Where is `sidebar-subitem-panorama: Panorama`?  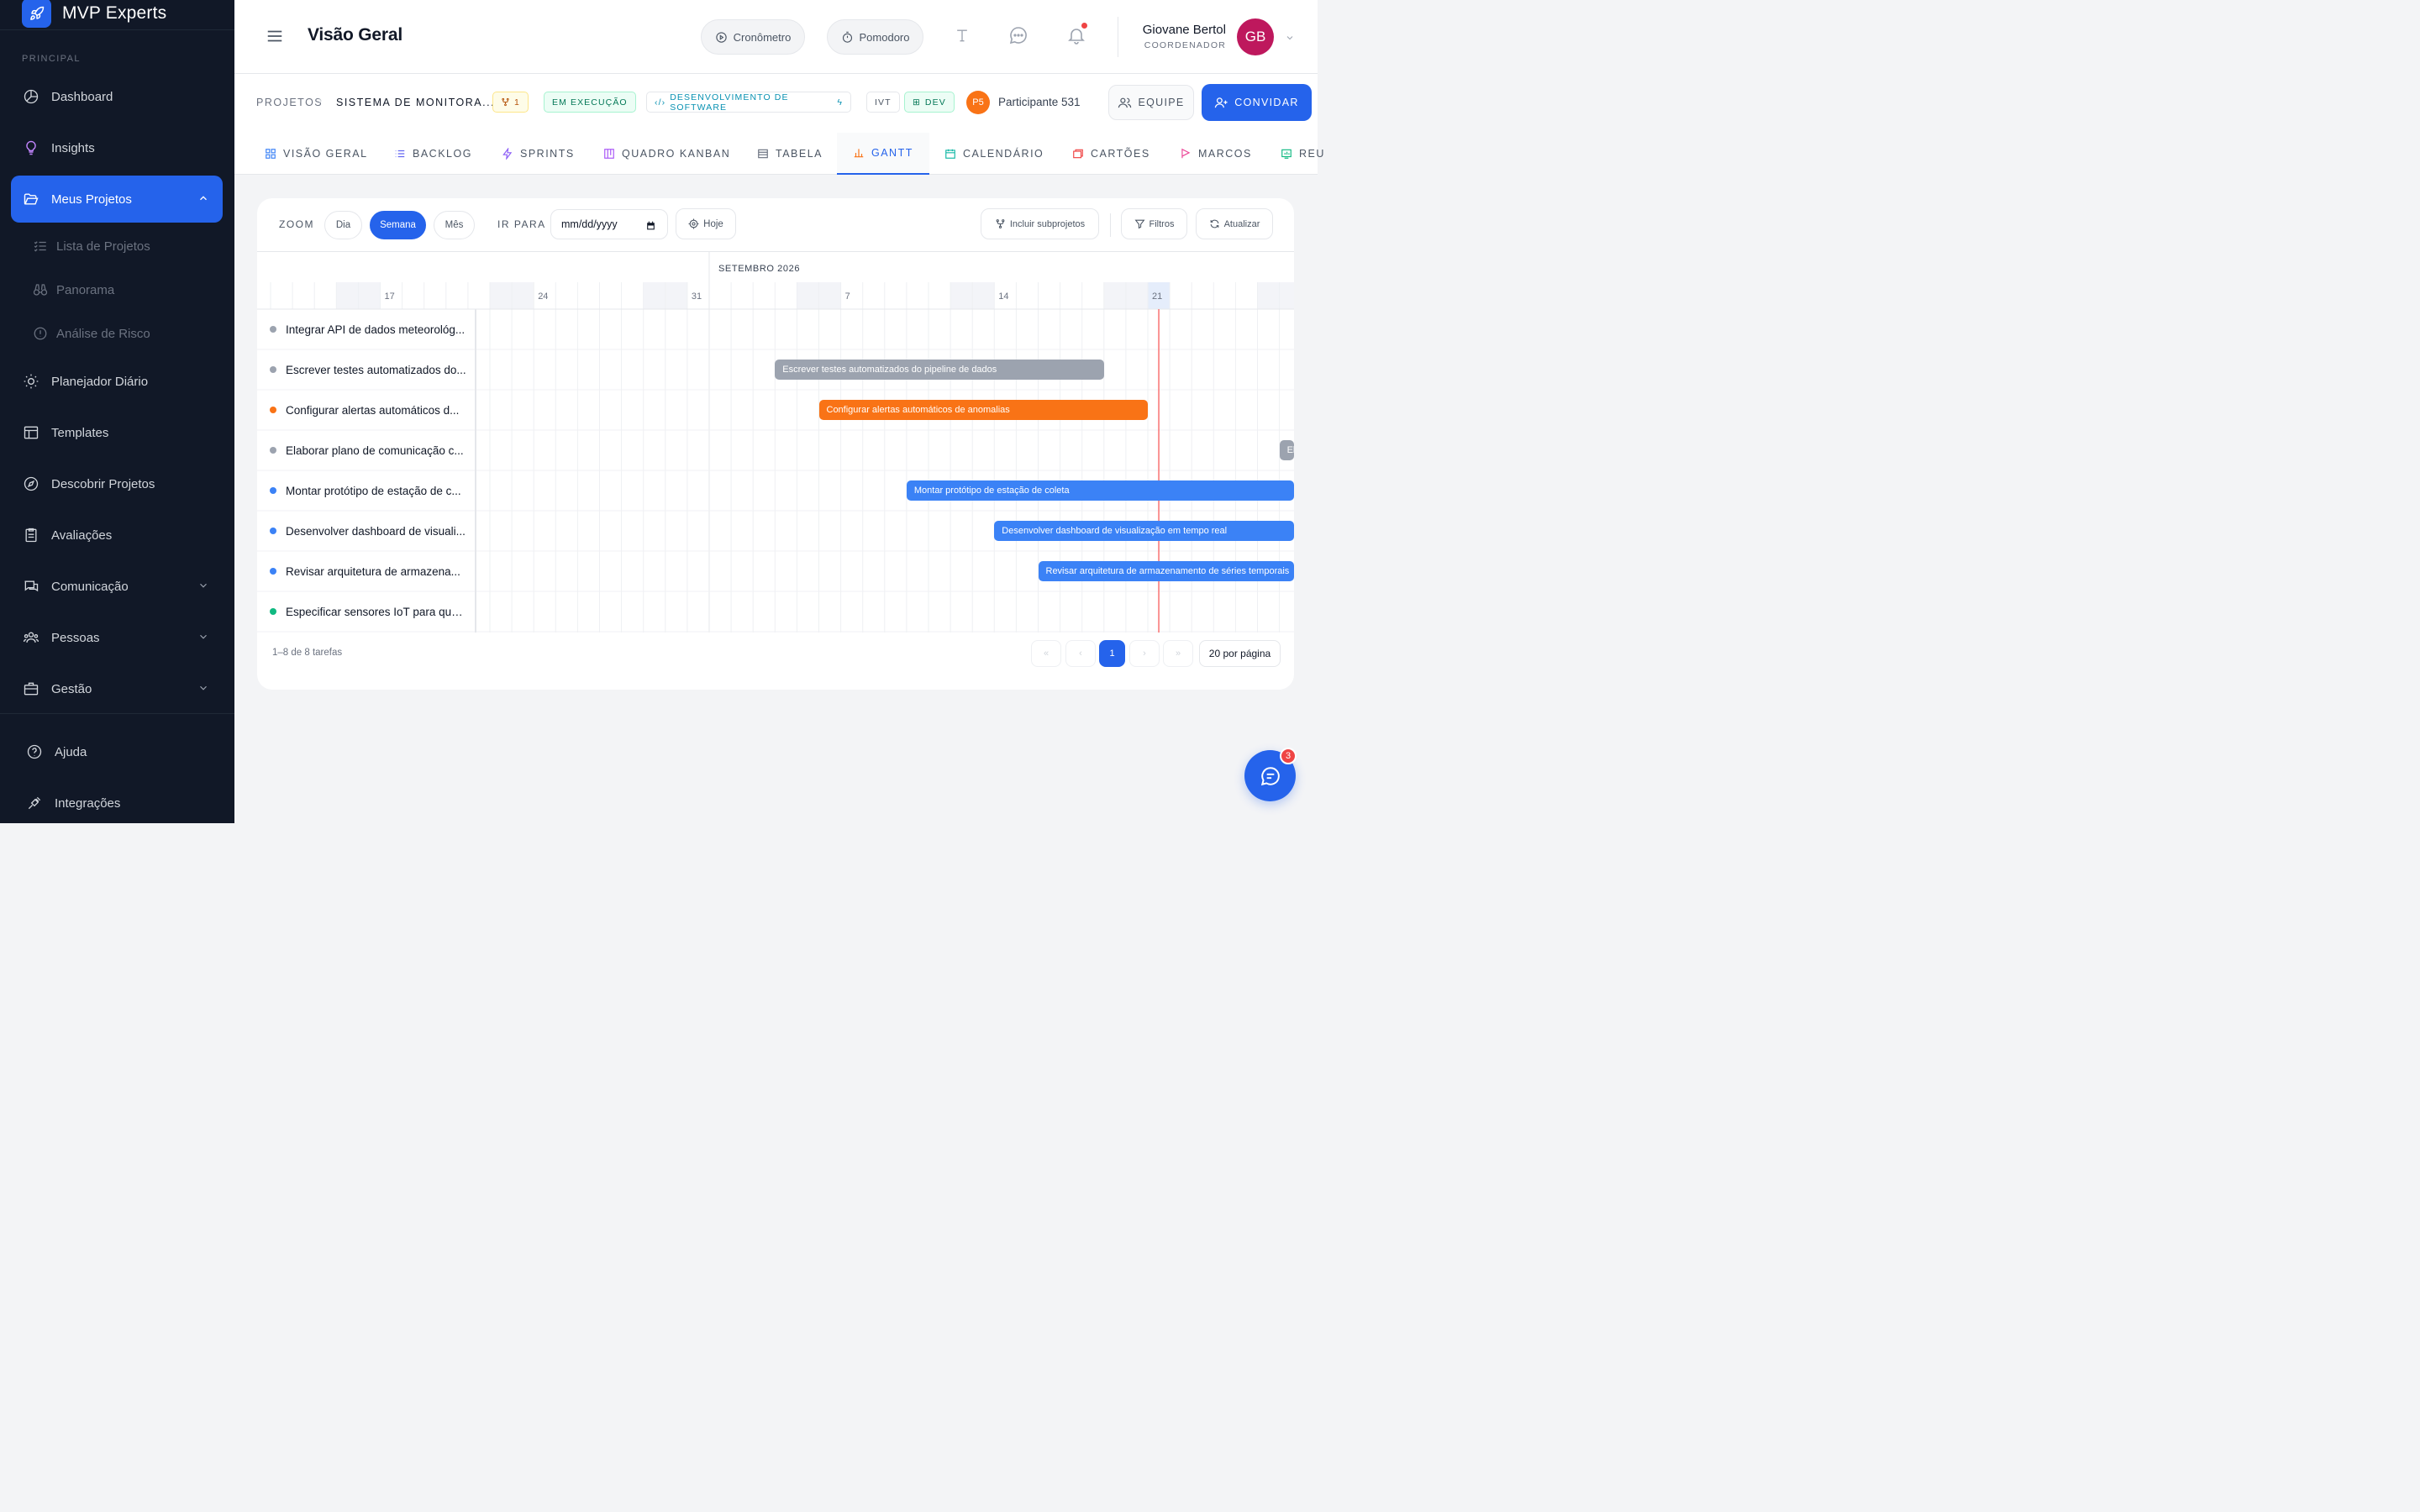 sidebar-subitem-panorama: Panorama is located at coordinates (73, 289).